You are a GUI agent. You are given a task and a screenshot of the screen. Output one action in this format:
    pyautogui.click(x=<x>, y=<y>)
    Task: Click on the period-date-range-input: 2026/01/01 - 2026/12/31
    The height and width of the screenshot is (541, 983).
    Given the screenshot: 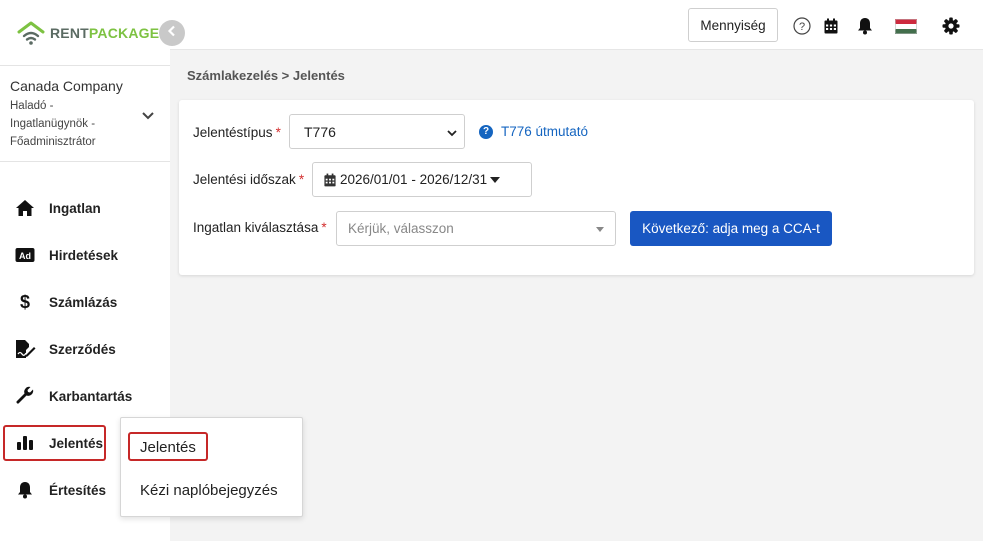 What is the action you would take?
    pyautogui.click(x=422, y=179)
    